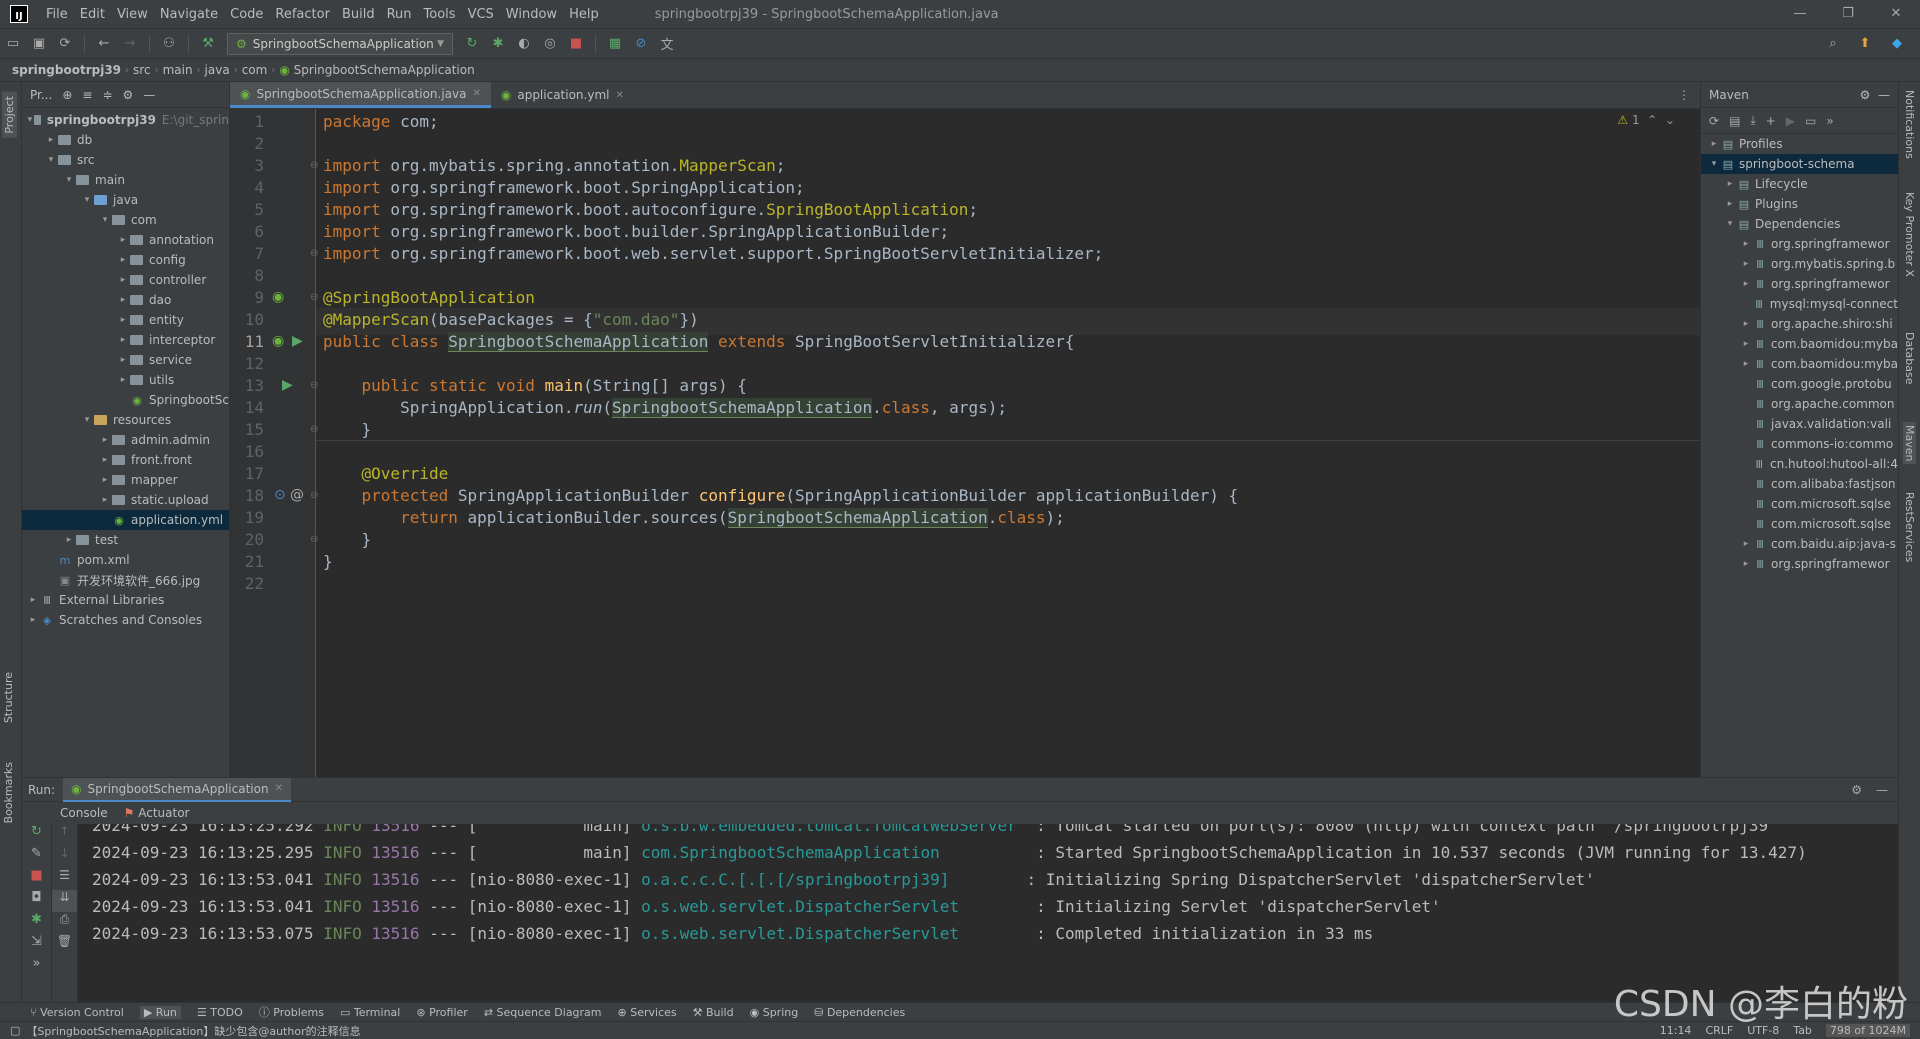 This screenshot has width=1920, height=1039. Describe the element at coordinates (125, 400) in the screenshot. I see `project-tree-item: ◉ SpringbootSc` at that location.